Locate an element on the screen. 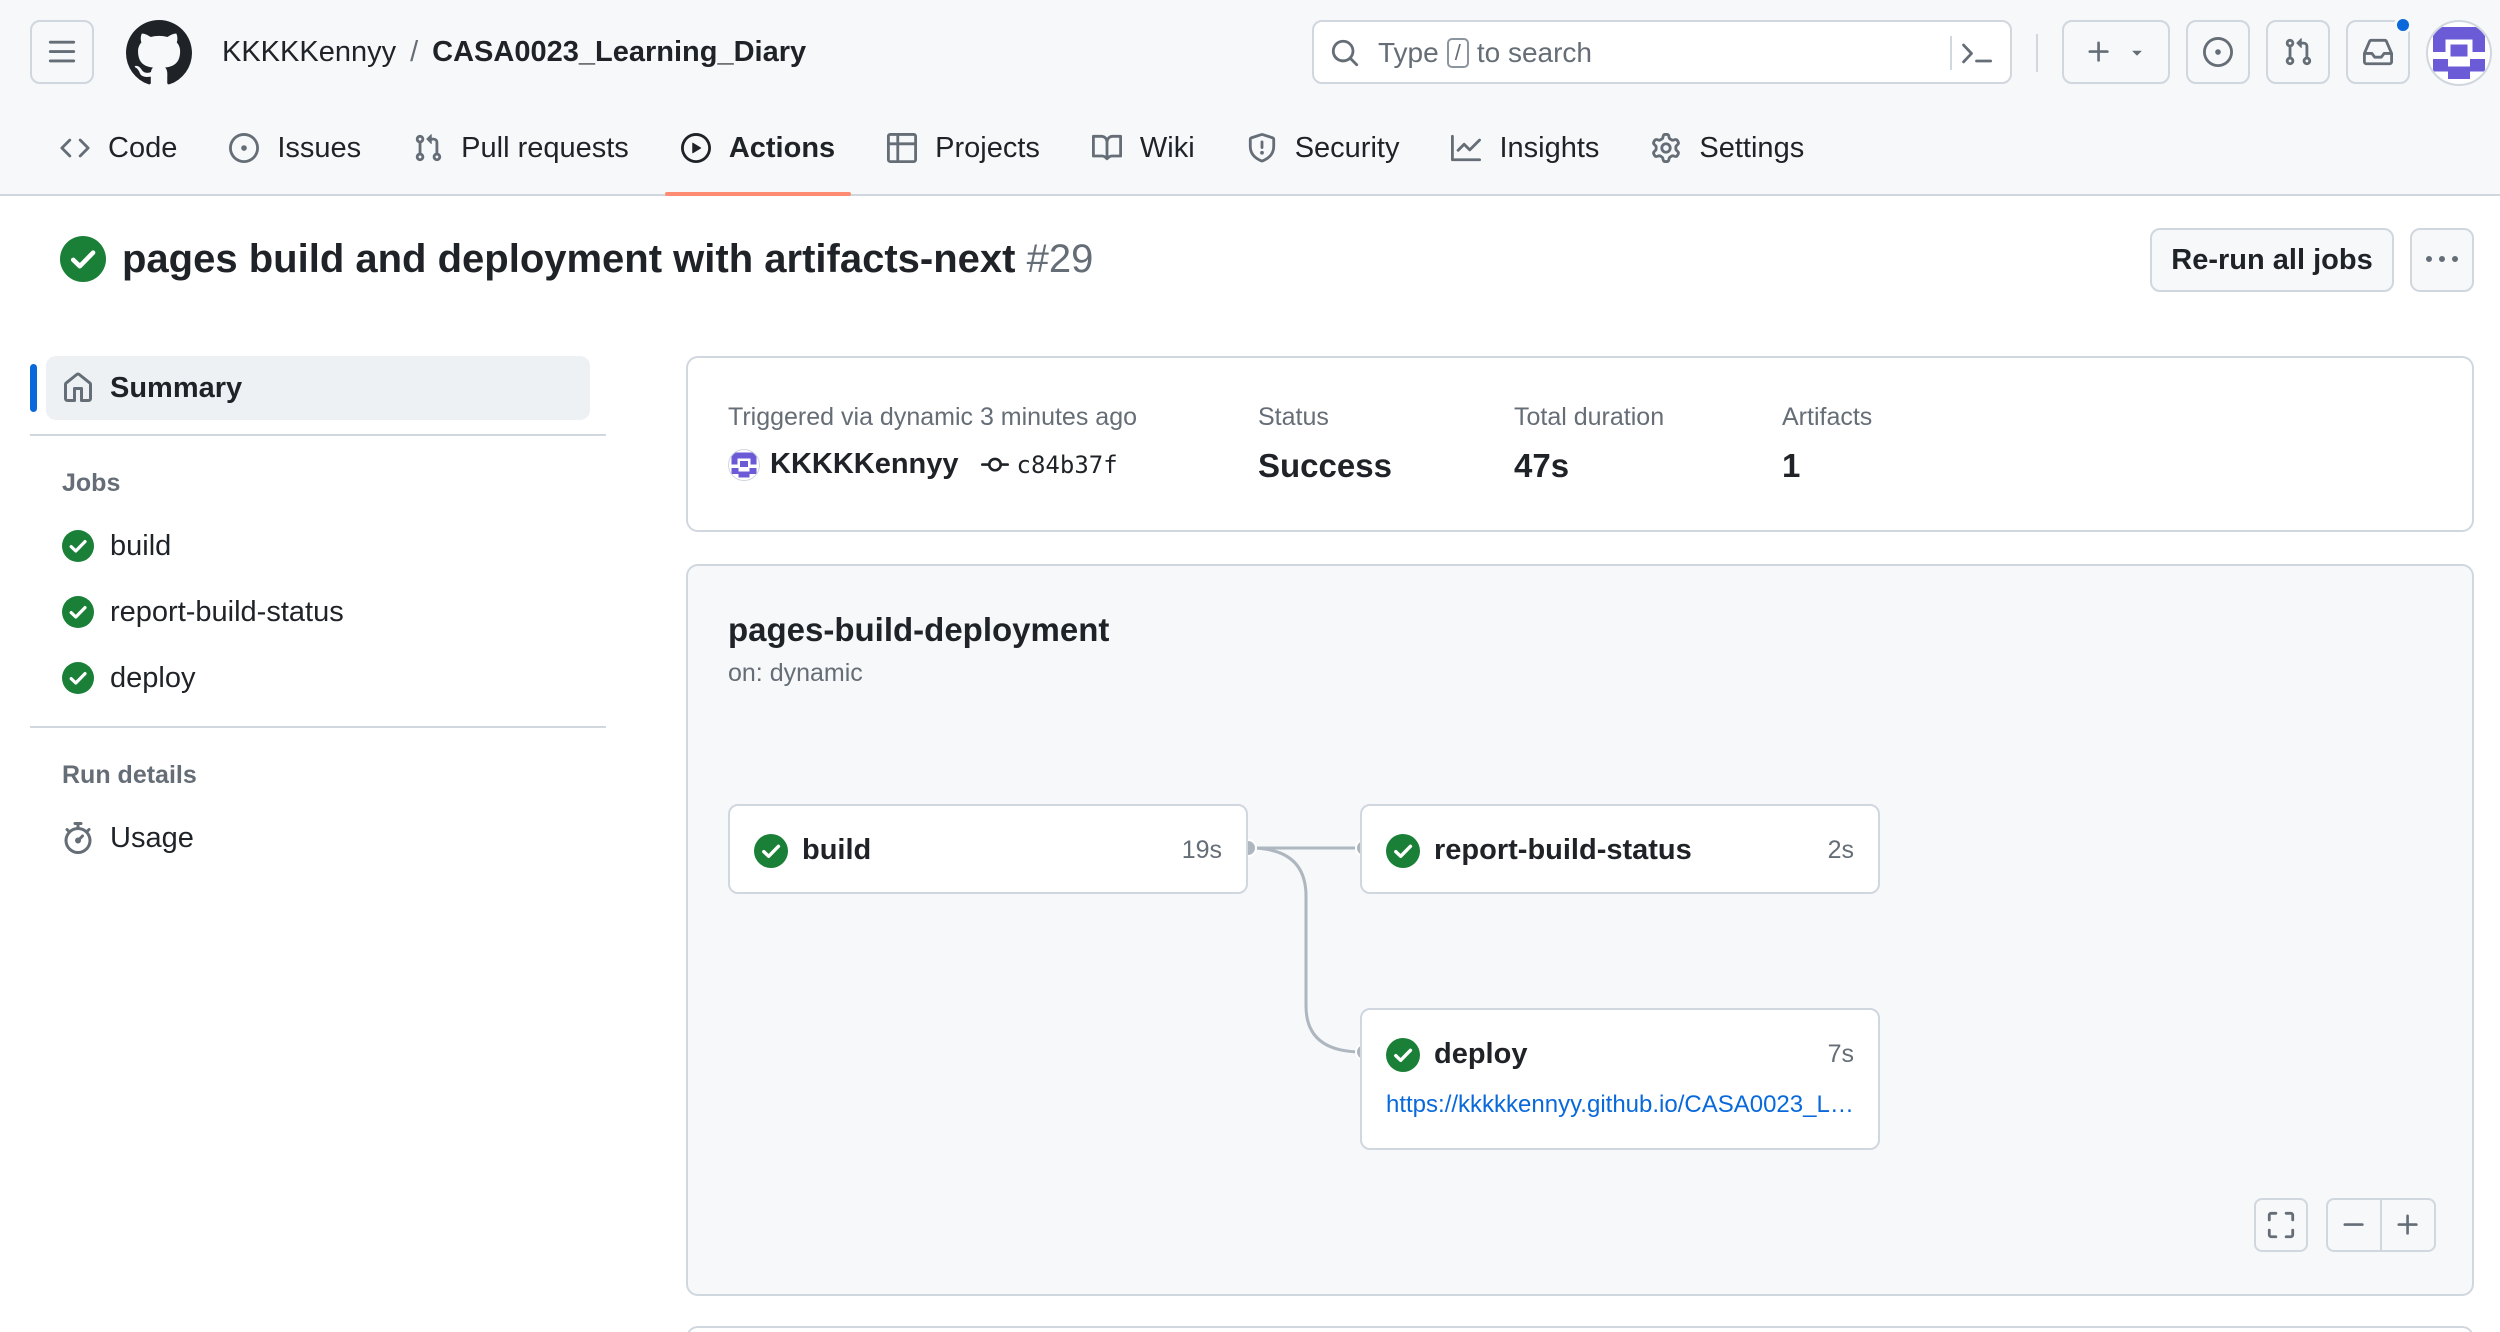 The image size is (2500, 1332). artifacts-label: Artifacts is located at coordinates (1827, 417).